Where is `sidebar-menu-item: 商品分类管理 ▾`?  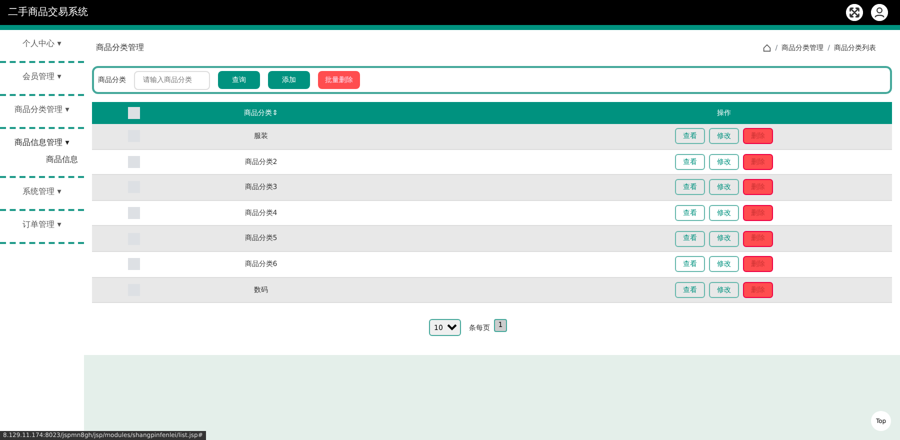 sidebar-menu-item: 商品分类管理 ▾ is located at coordinates (42, 110).